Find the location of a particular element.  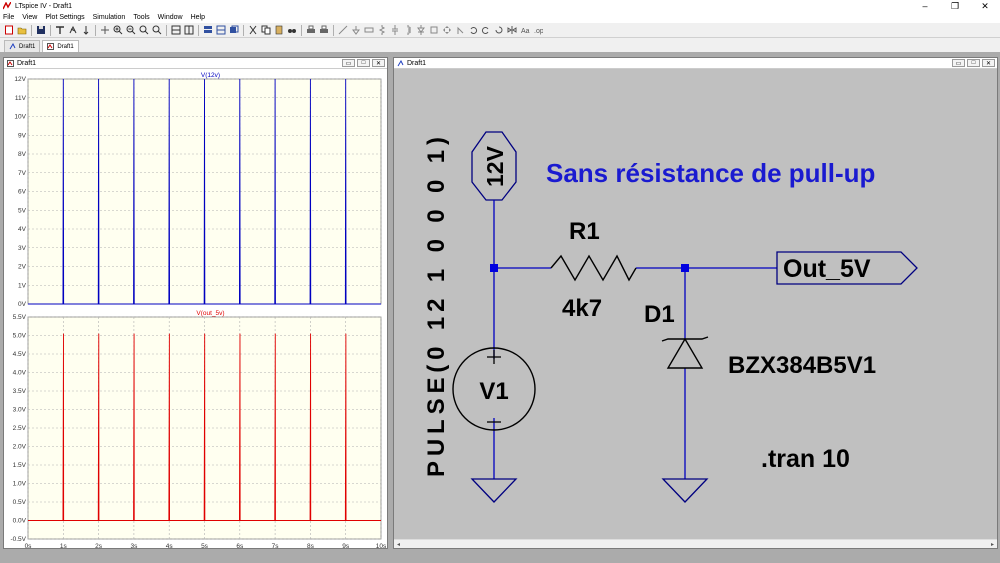

menu-simulation: Simulation is located at coordinates (109, 17).